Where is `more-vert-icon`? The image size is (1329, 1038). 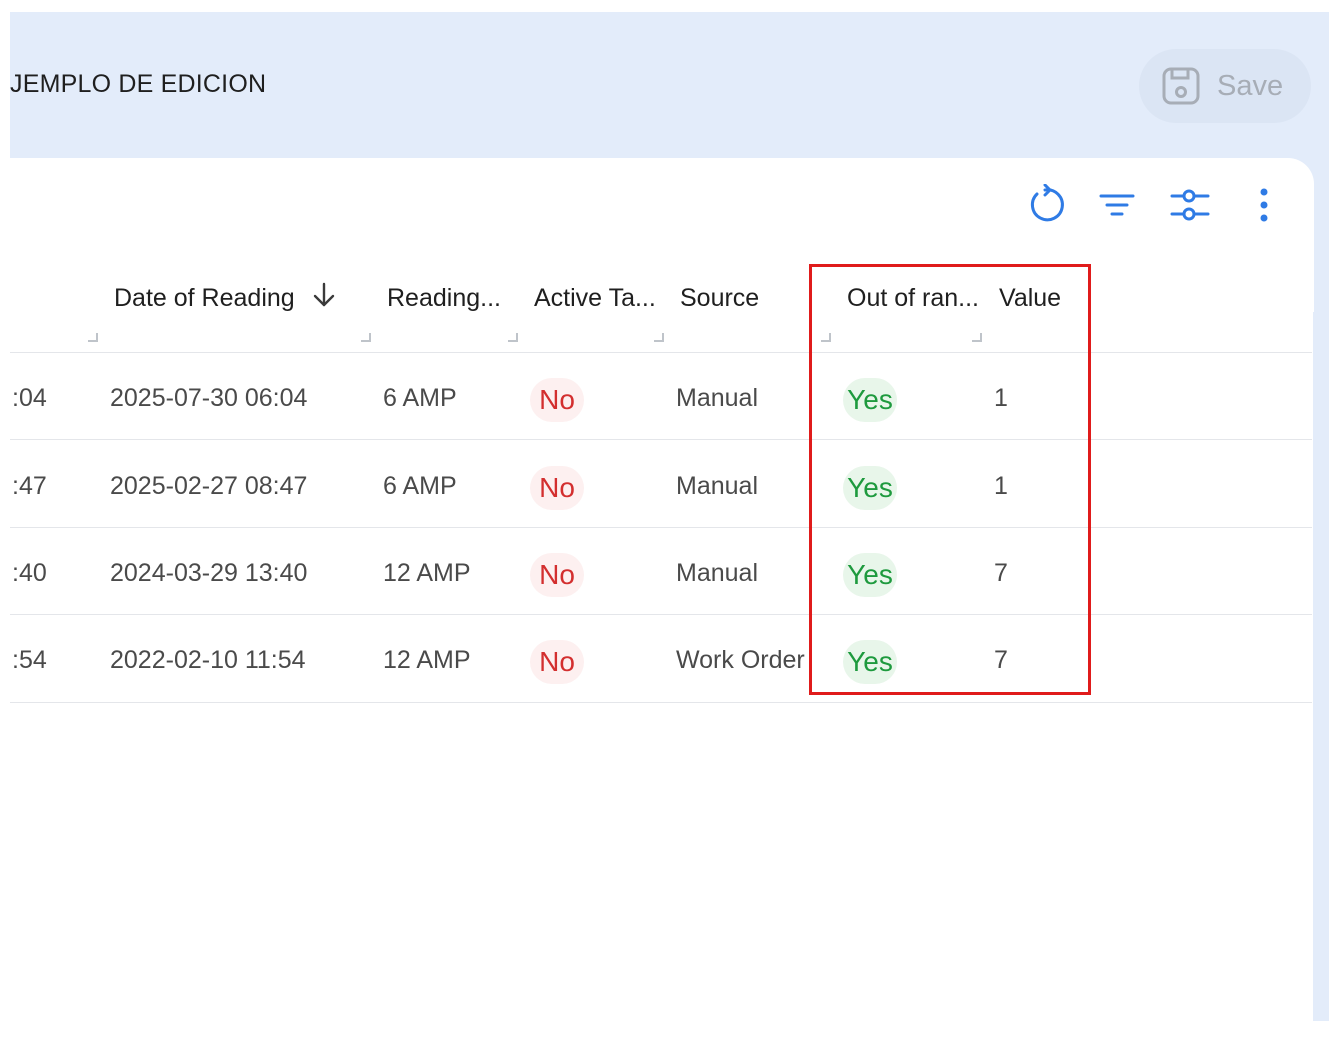 more-vert-icon is located at coordinates (1264, 205).